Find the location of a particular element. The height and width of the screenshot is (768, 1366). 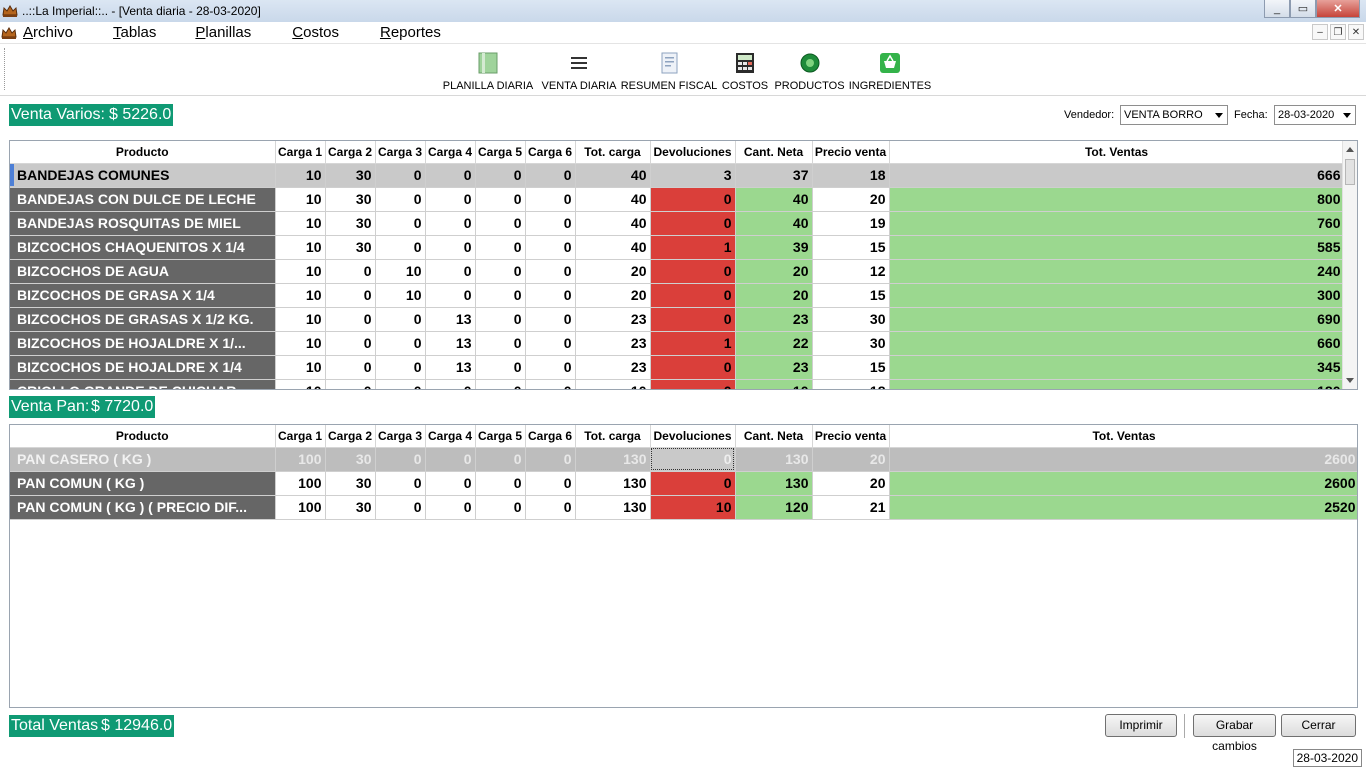

tot-ventas-cell: 345 is located at coordinates (1117, 367).